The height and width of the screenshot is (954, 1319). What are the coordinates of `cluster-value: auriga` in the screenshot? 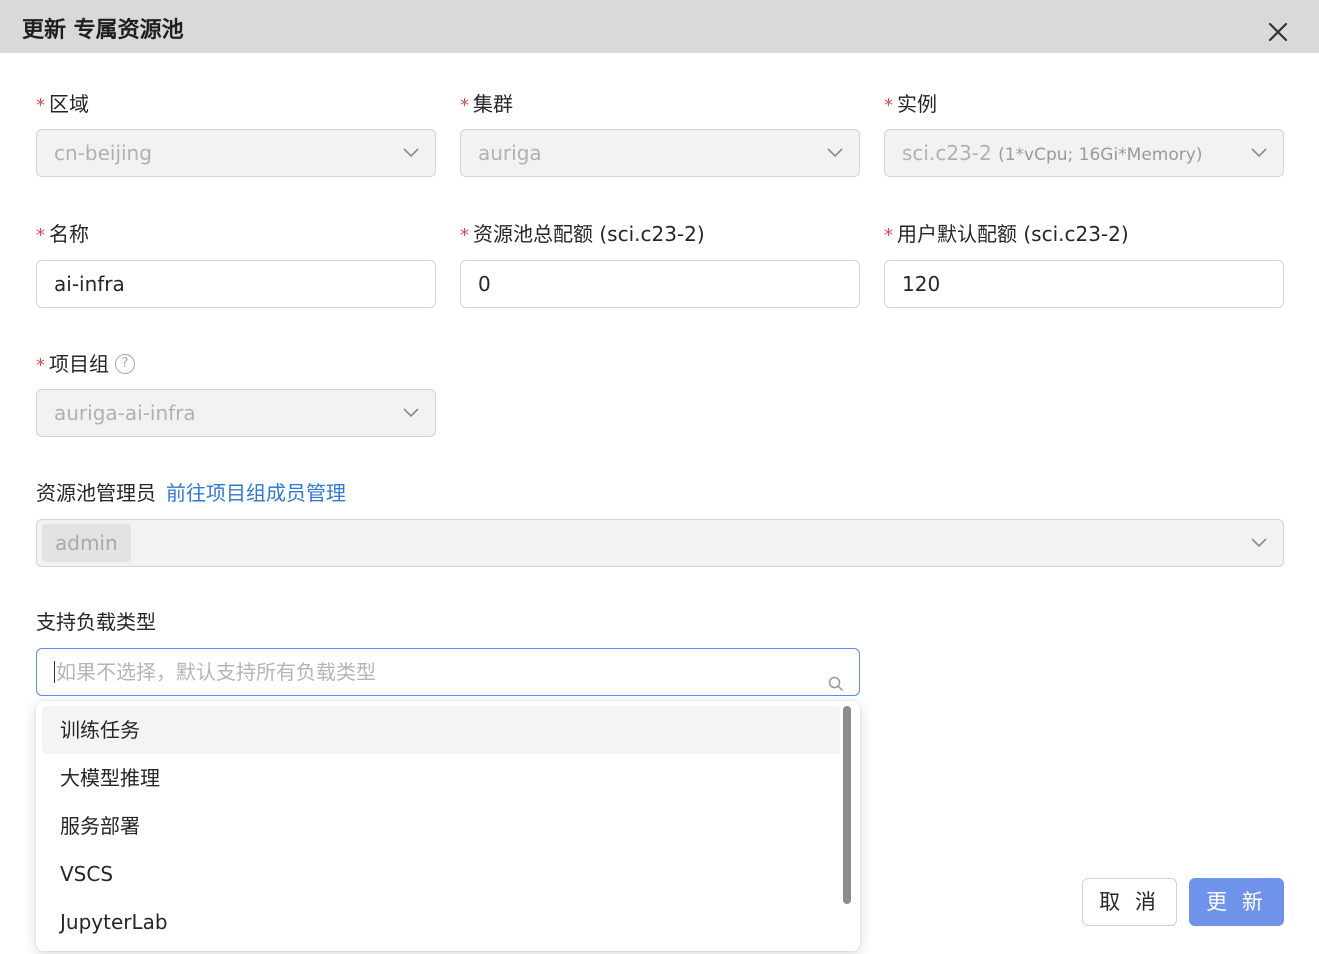 It's located at (510, 153).